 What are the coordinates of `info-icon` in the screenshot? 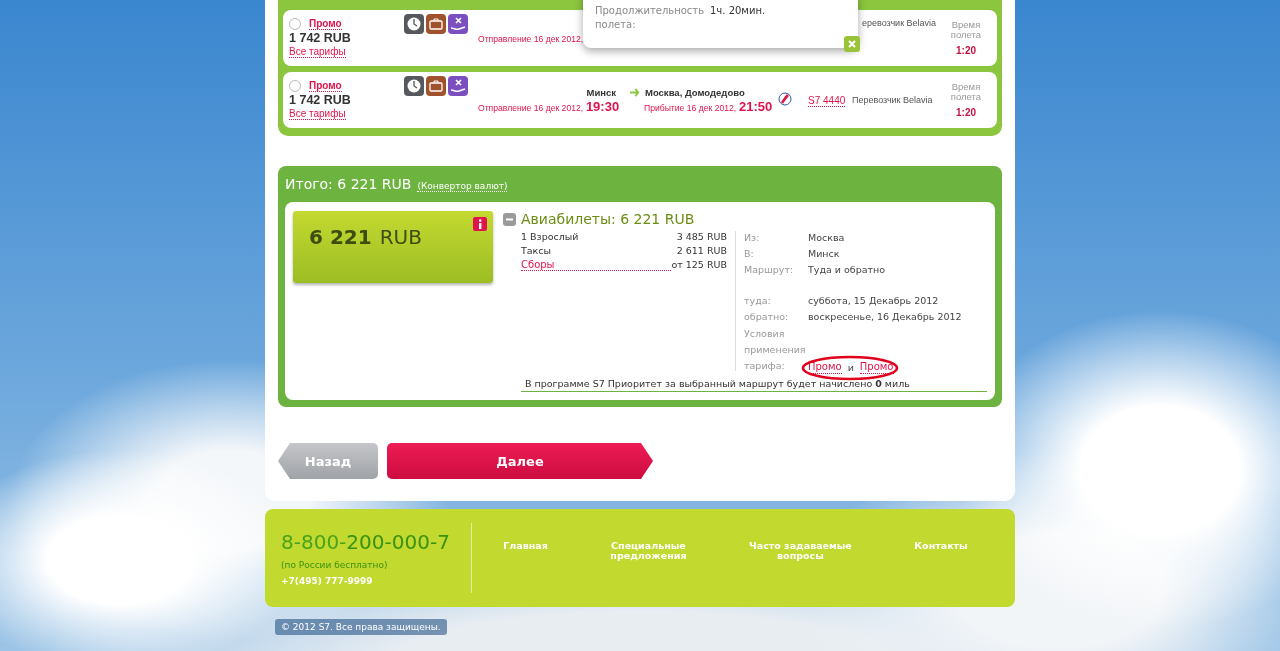 It's located at (480, 224).